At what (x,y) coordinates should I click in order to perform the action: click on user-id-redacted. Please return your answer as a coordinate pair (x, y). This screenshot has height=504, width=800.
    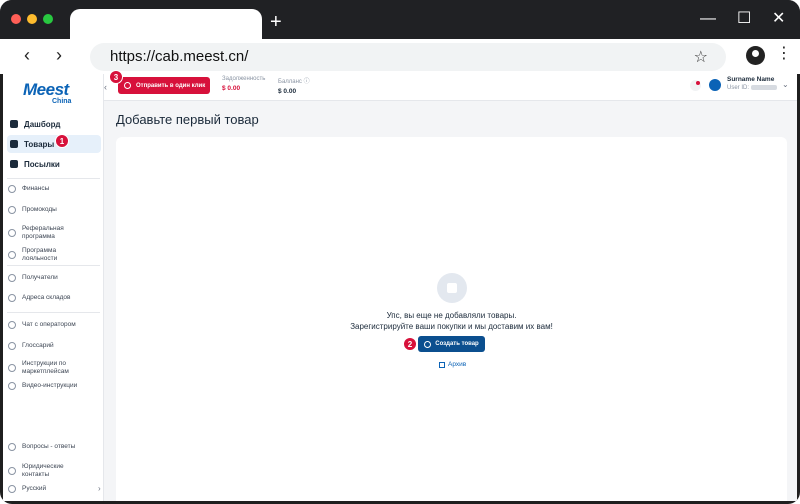
    Looking at the image, I should click on (763, 87).